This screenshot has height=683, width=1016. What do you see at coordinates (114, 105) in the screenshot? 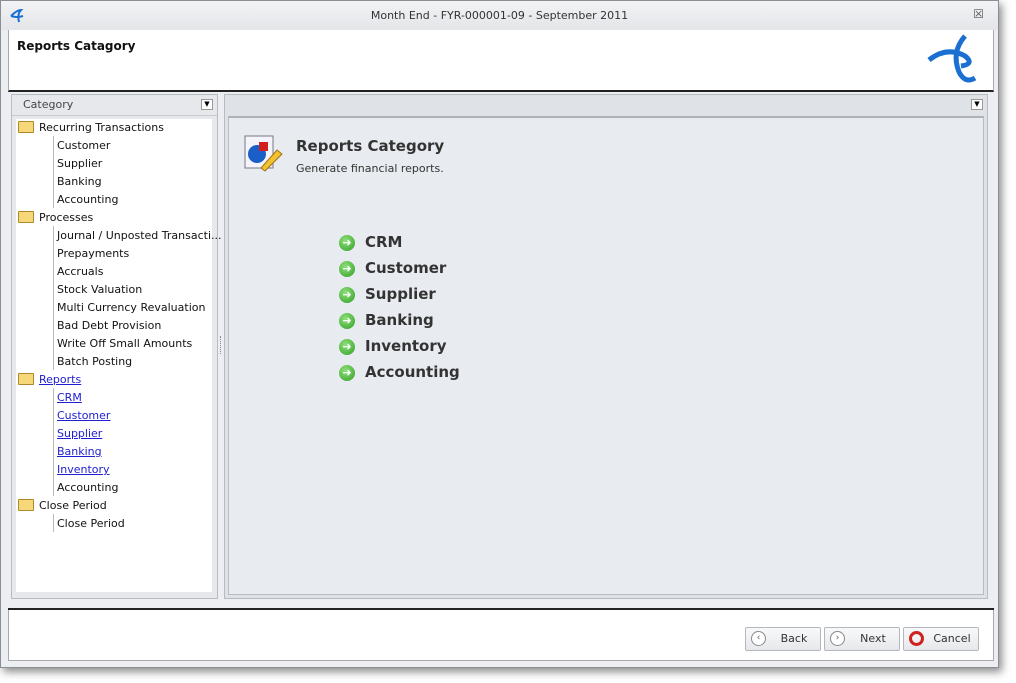
I see `category-panel-title: Category` at bounding box center [114, 105].